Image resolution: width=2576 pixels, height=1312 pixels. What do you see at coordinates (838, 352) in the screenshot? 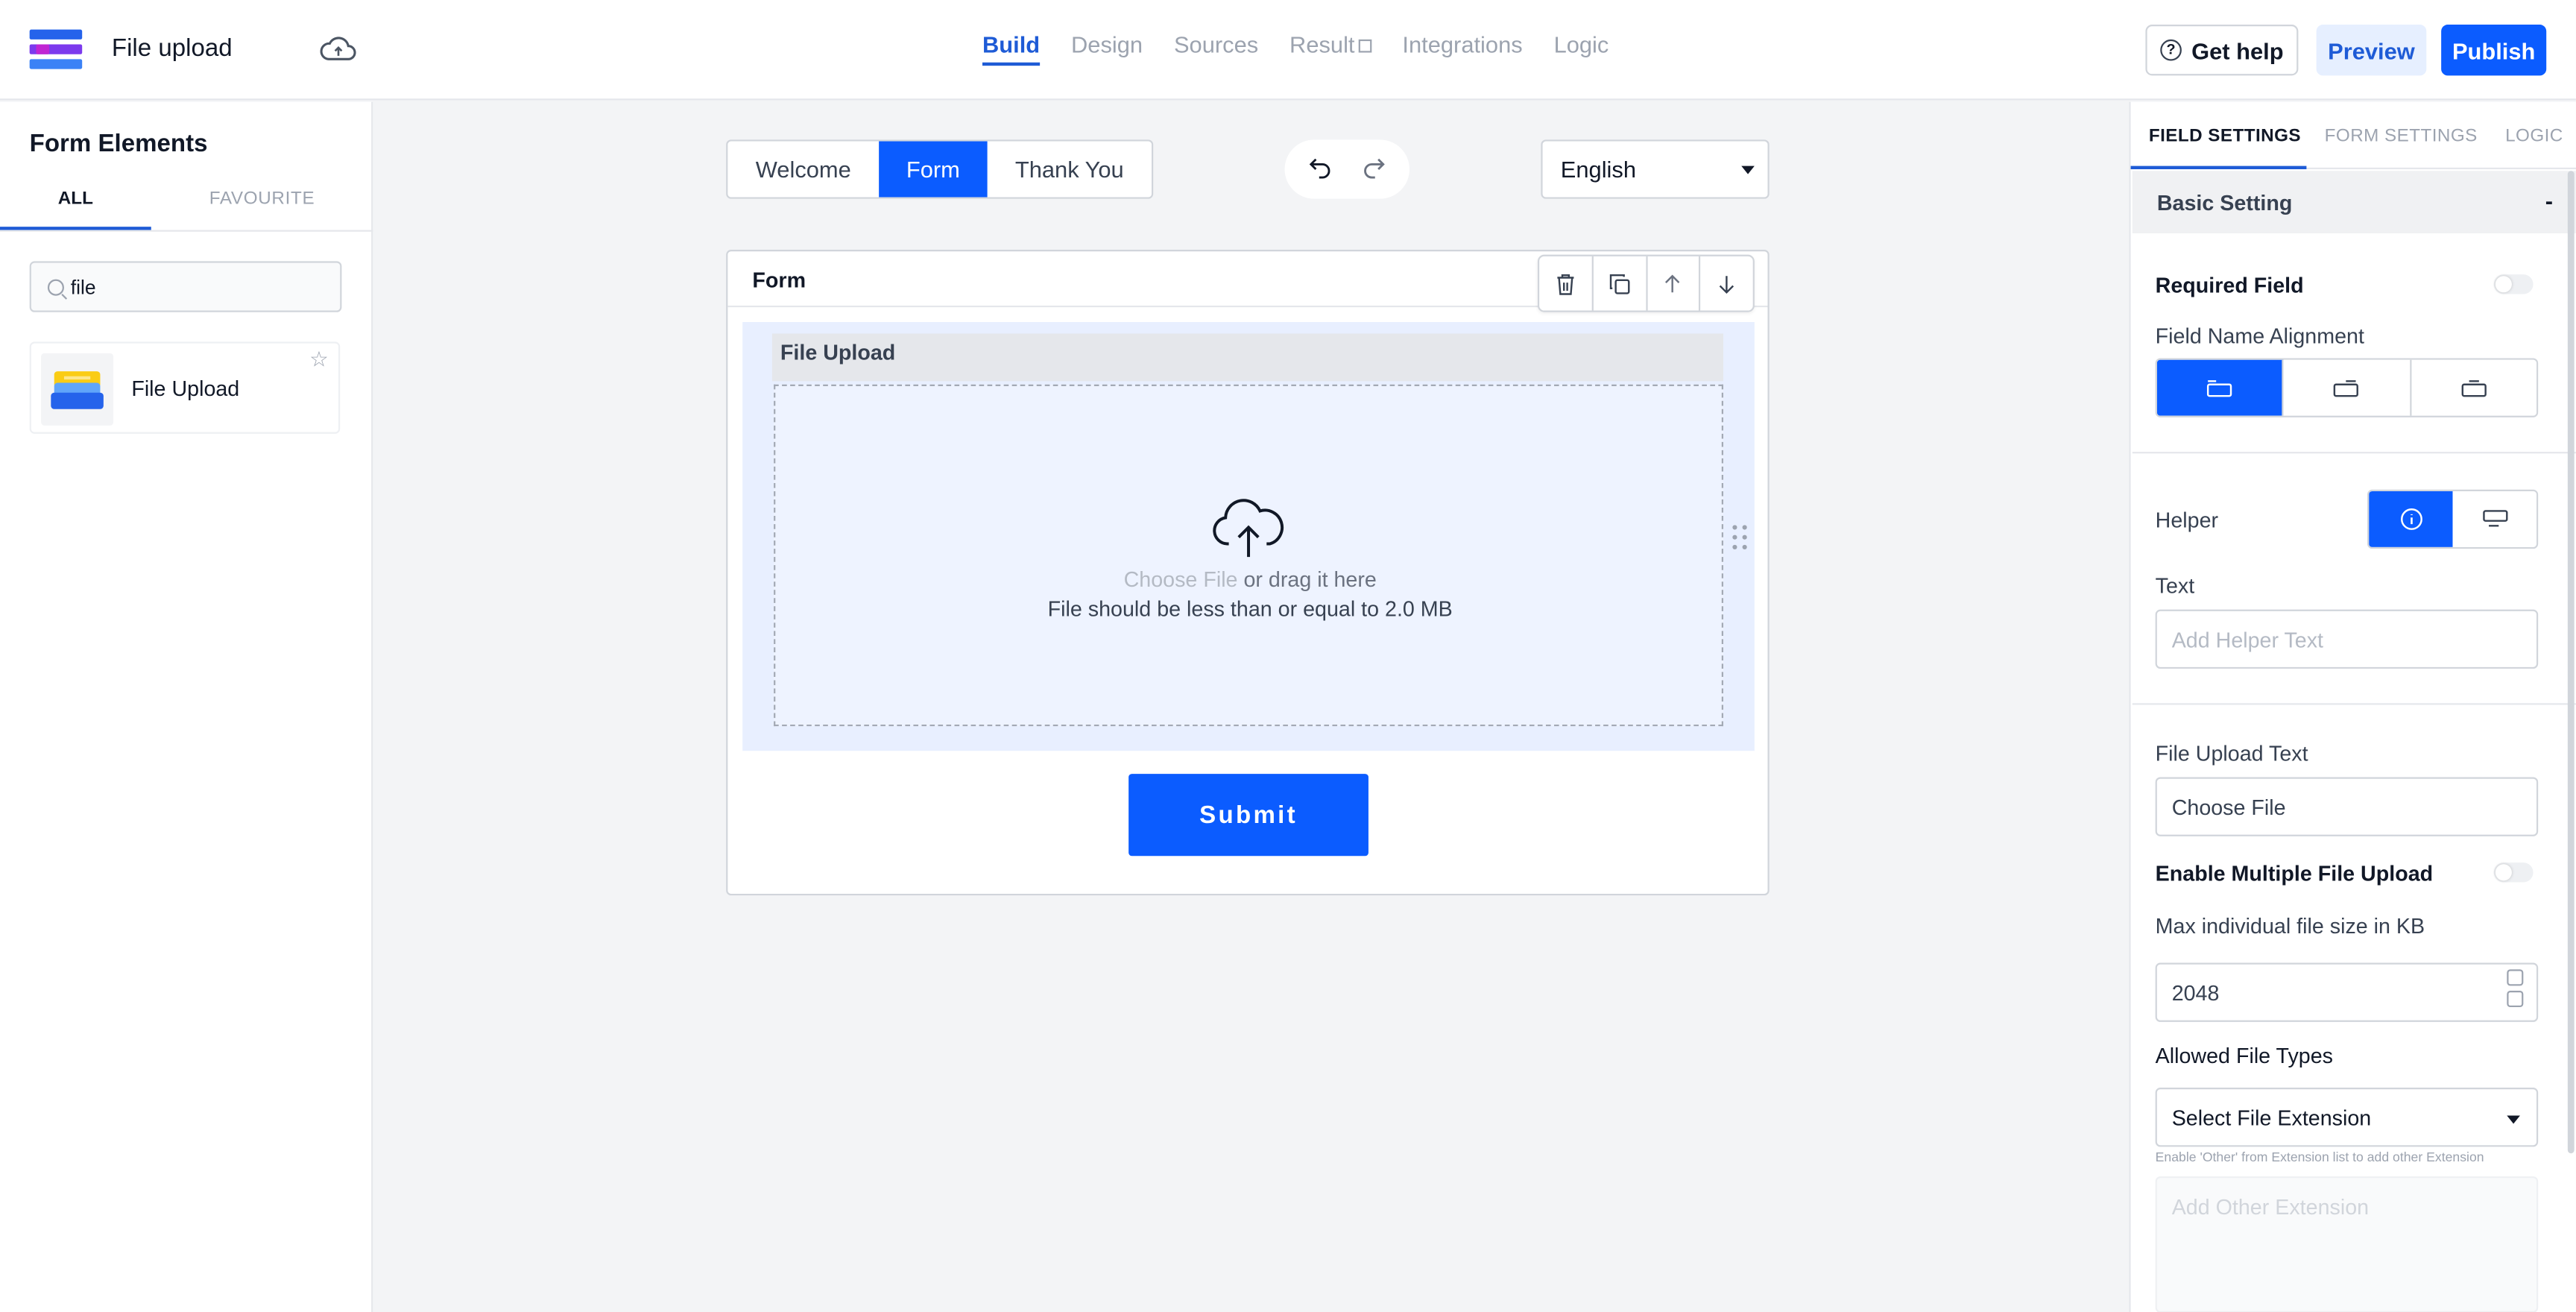
I see `field-label: File Upload` at bounding box center [838, 352].